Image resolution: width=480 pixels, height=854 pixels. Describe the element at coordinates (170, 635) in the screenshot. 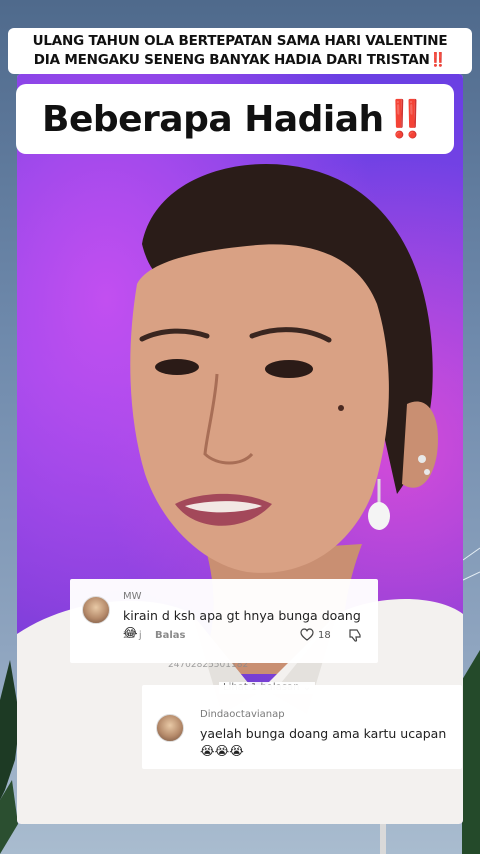

I see `reply-button: Balas` at that location.